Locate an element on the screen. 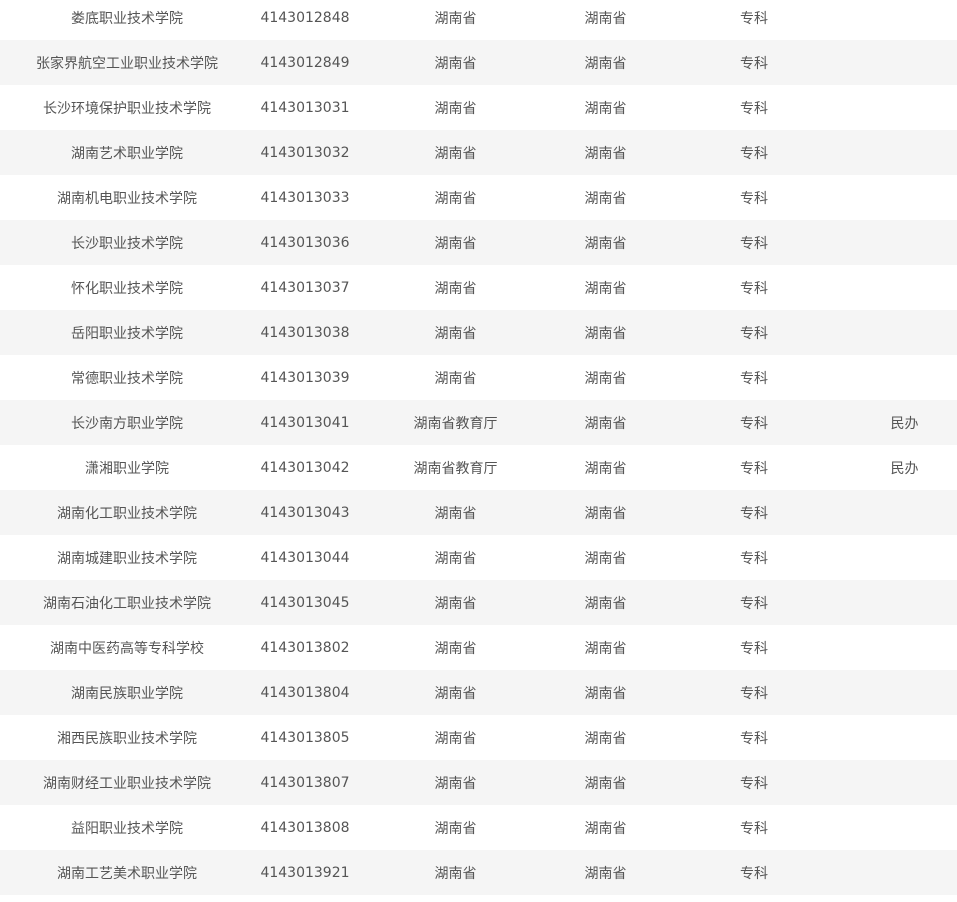  table-row: 湖南石油化工职业技术学院 4143013045 湖南省 湖南省 专科 is located at coordinates (478, 602).